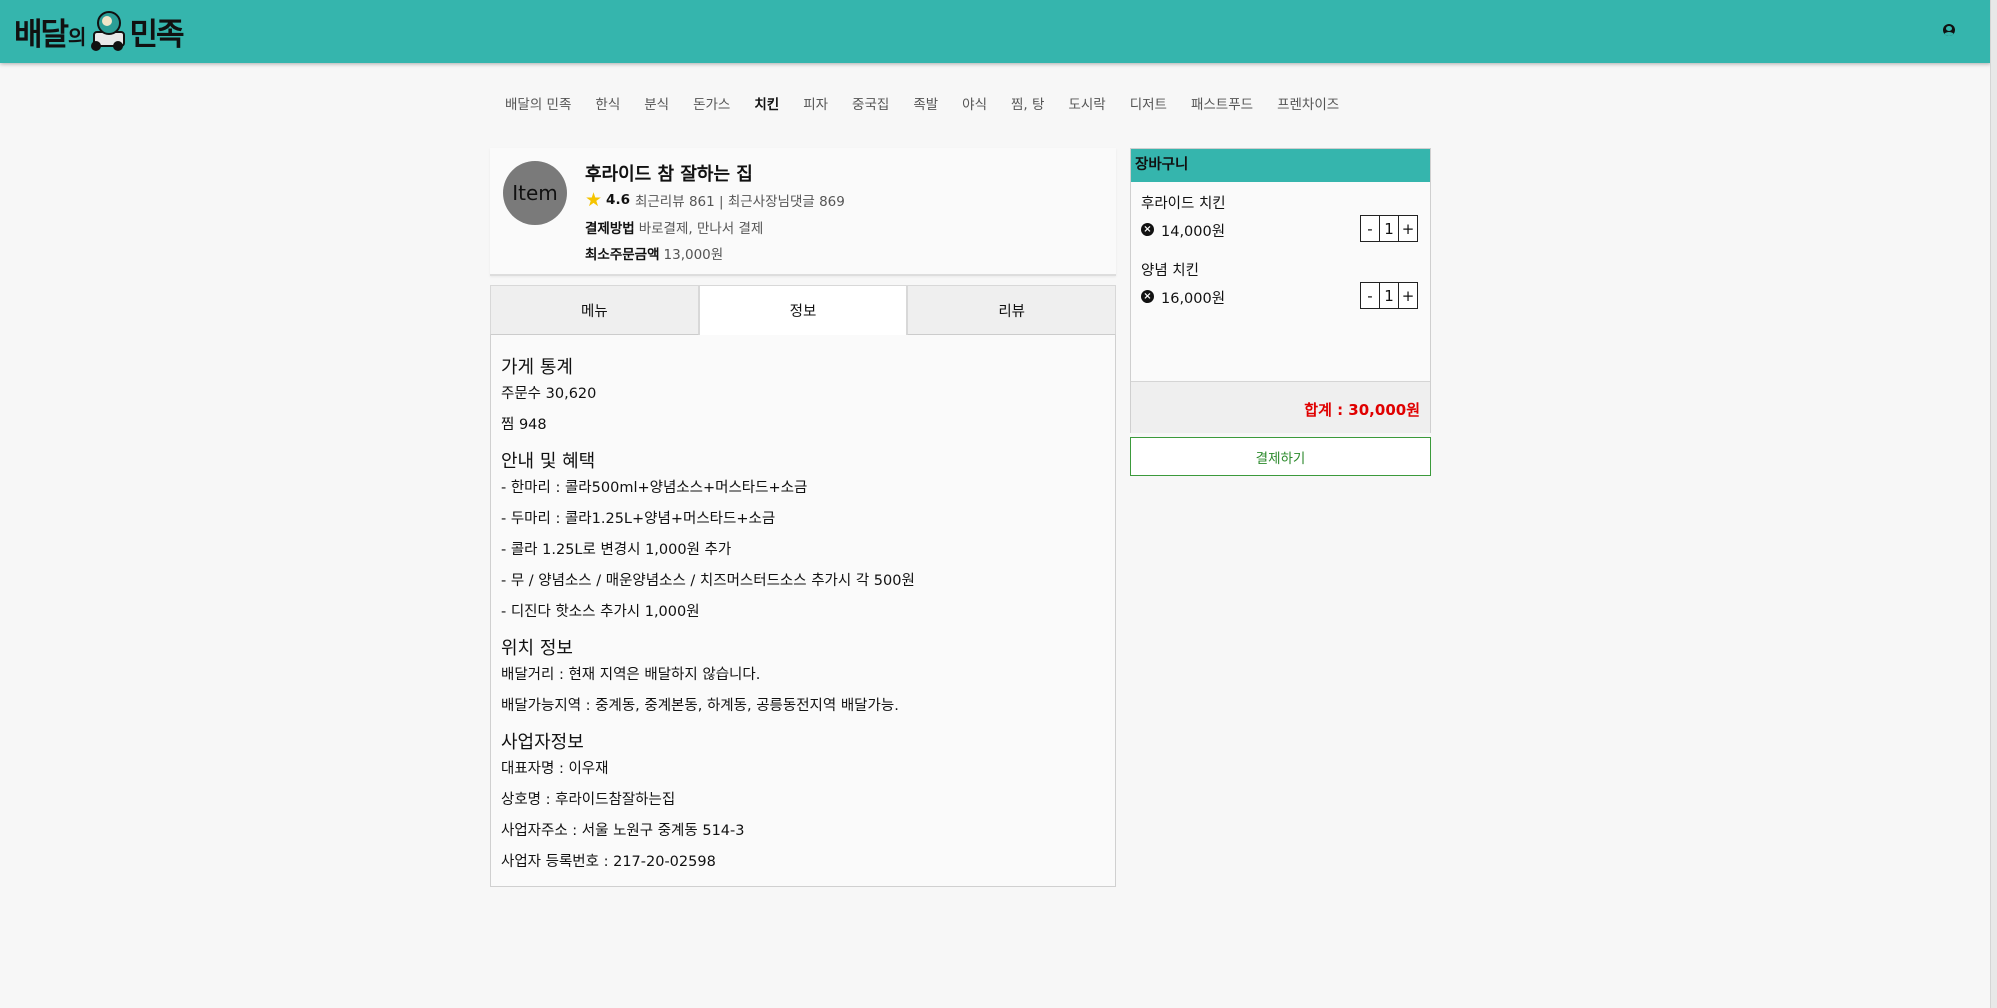 The width and height of the screenshot is (1997, 1008). Describe the element at coordinates (669, 174) in the screenshot. I see `store-name: 후라이드 참 잘하는 집` at that location.